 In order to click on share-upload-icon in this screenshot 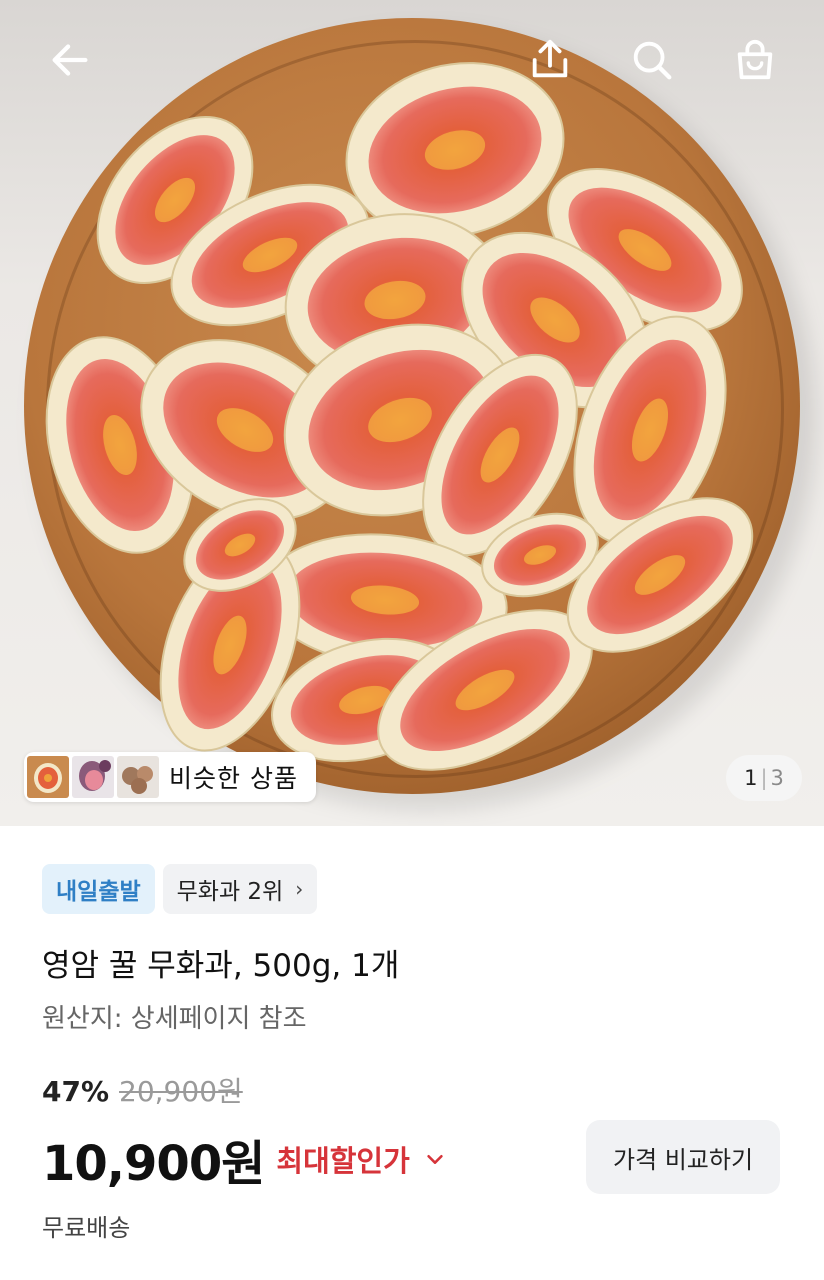, I will do `click(550, 58)`.